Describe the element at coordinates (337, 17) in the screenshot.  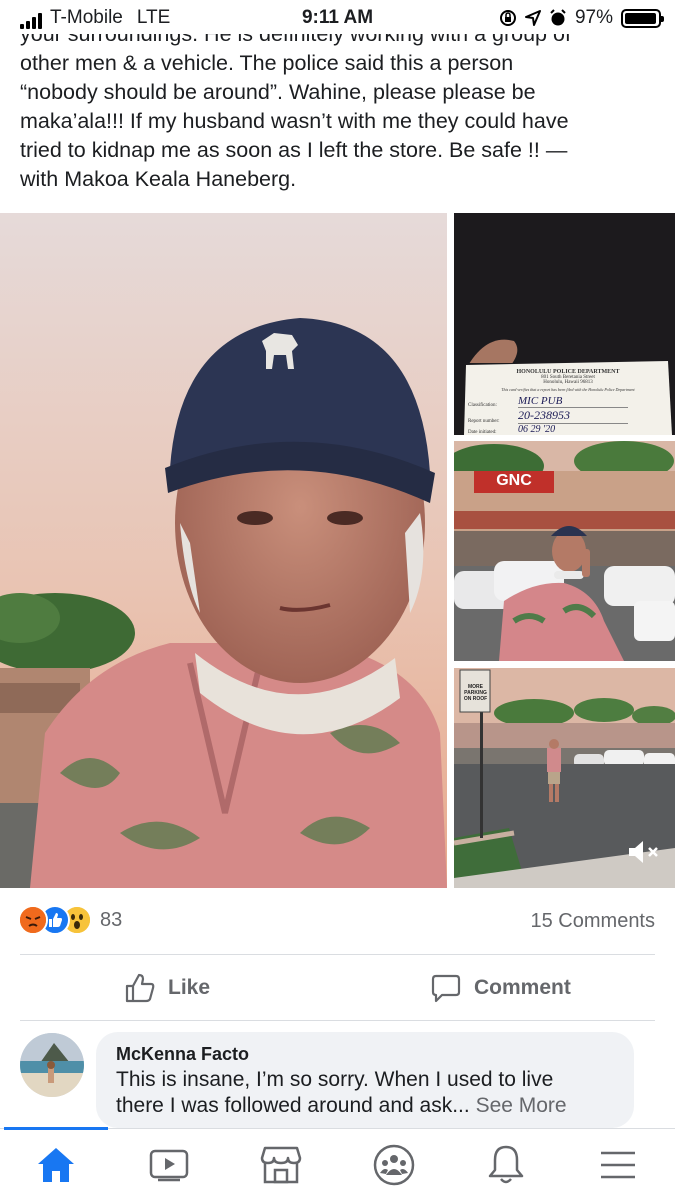
I see `status-bar: T-Mobile LTE 9:11 AM 97%` at that location.